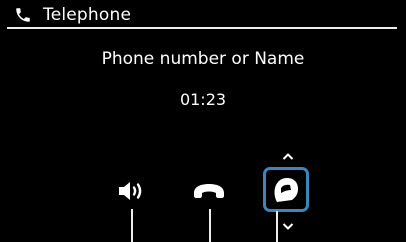  I want to click on phone-icon, so click(23, 15).